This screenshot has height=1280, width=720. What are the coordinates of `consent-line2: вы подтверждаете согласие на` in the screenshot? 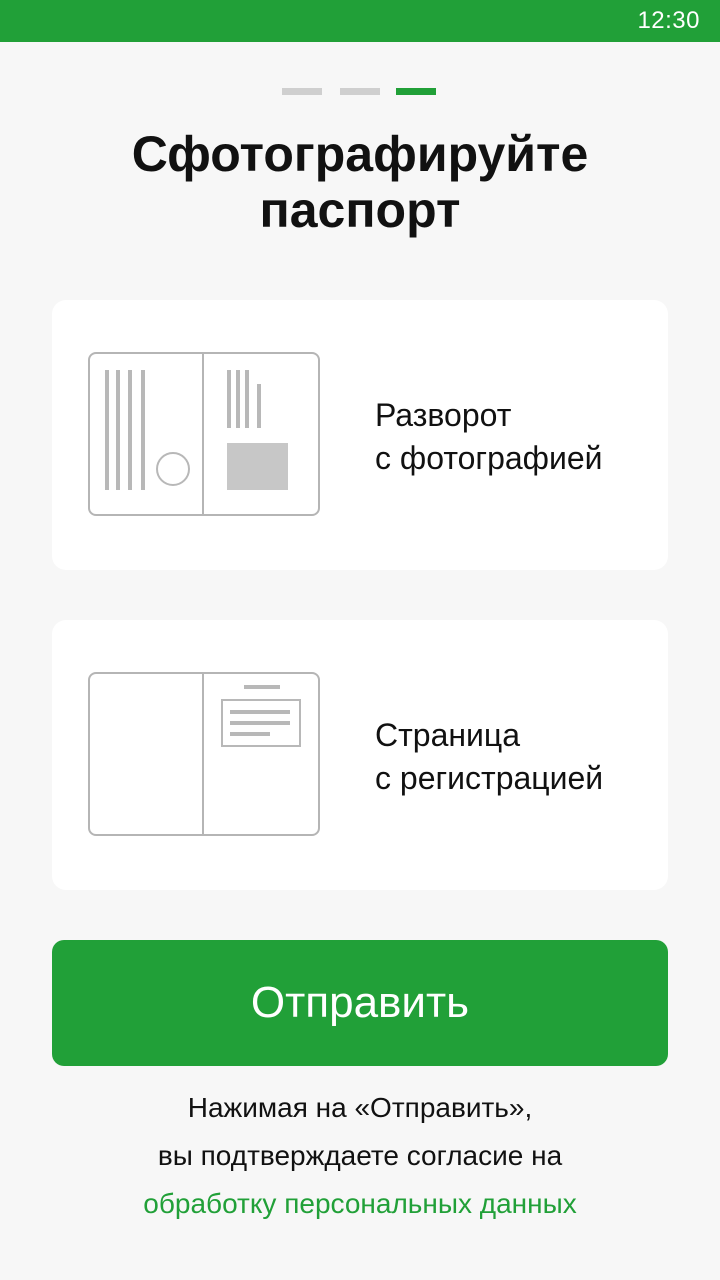 It's located at (360, 1155).